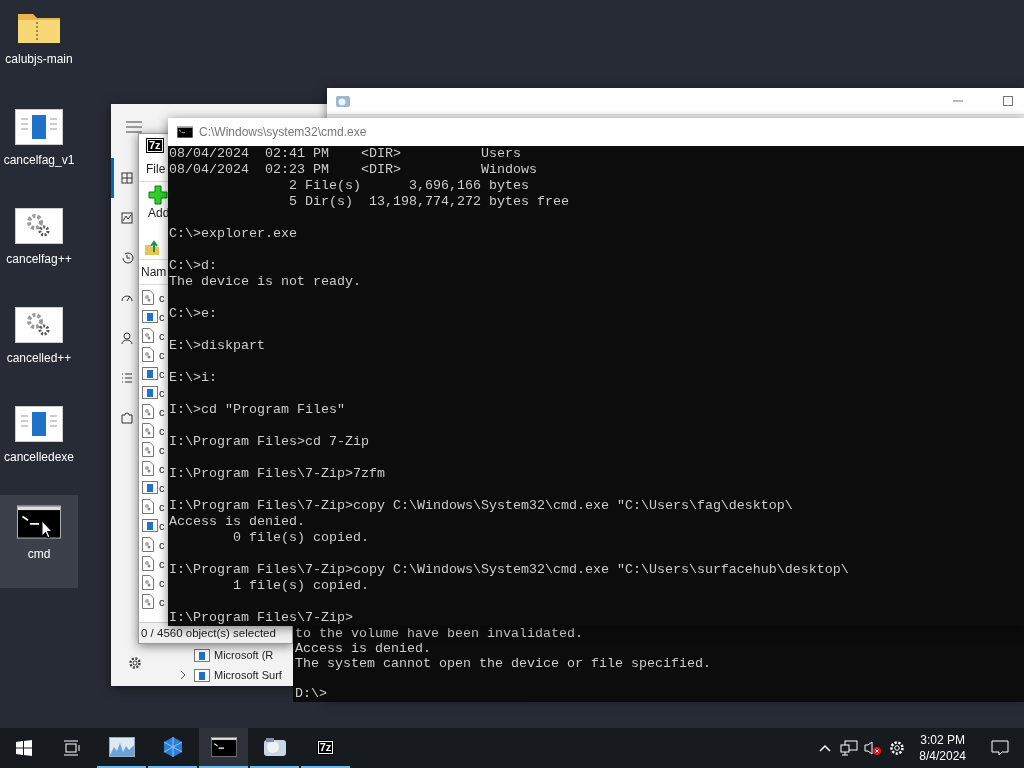  Describe the element at coordinates (39, 145) in the screenshot. I see `desktop-shortcut: cancelfag_v1` at that location.